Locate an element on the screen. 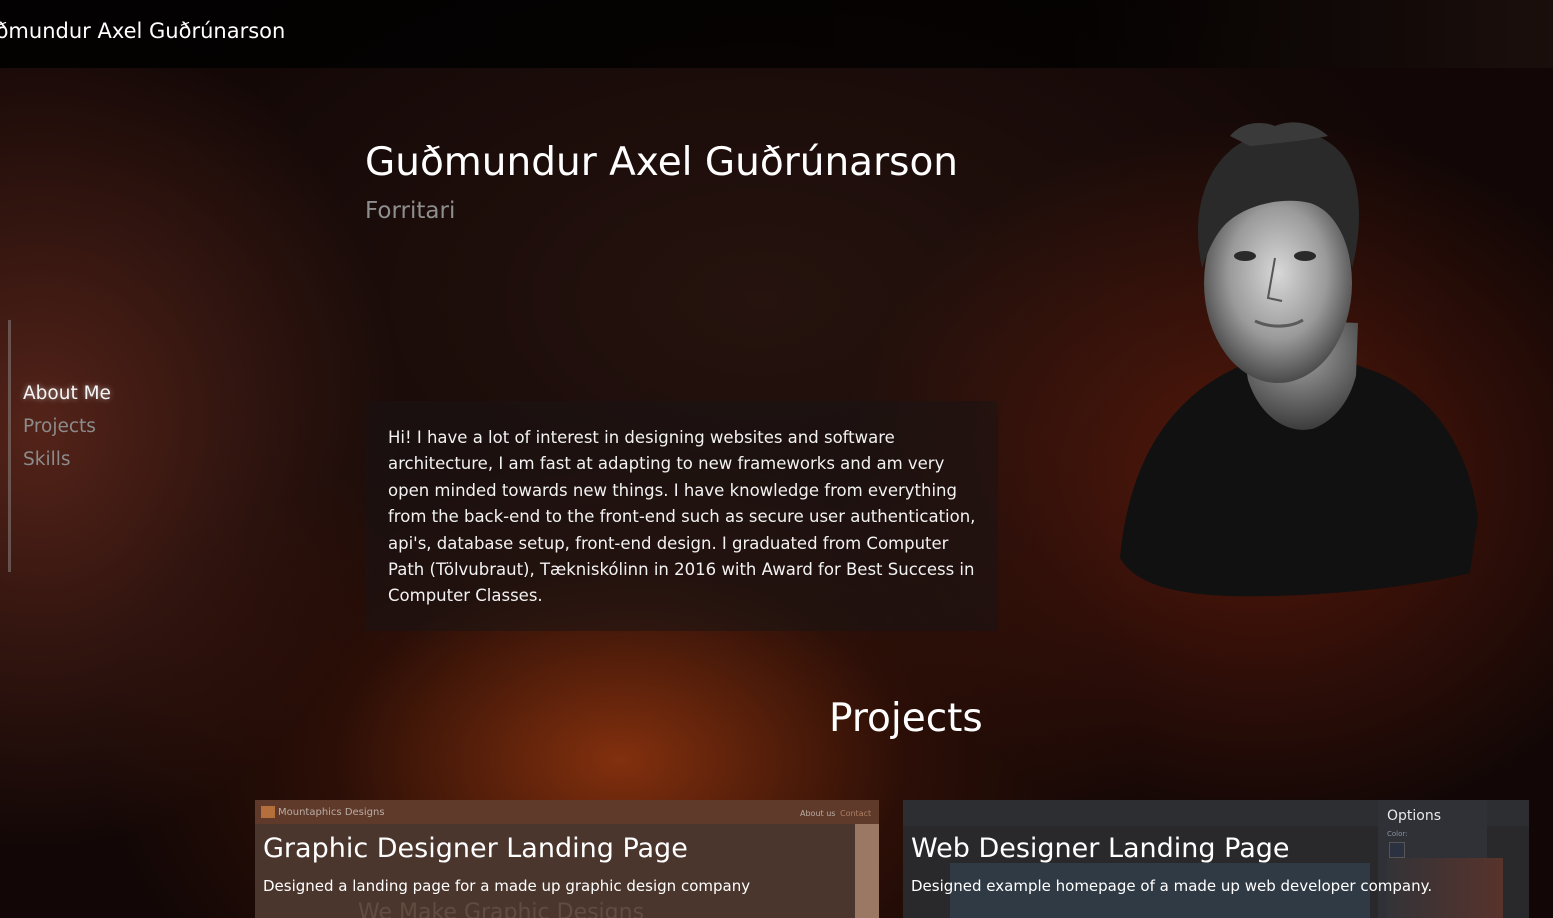  nav-item-skills: Skills is located at coordinates (47, 459).